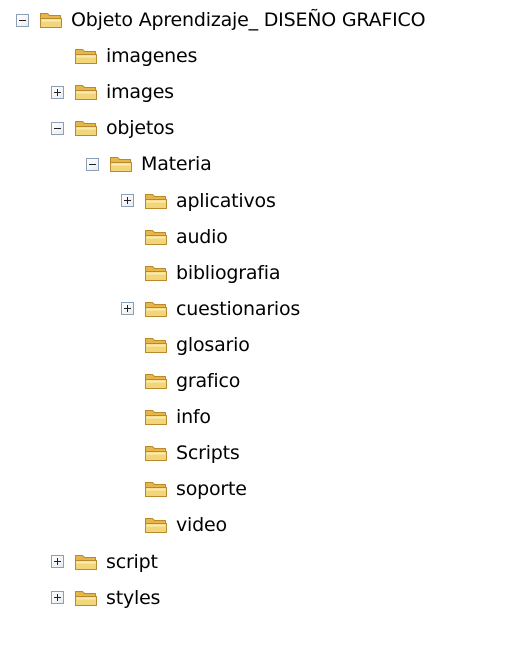  I want to click on tree-node-label: objetos, so click(140, 128).